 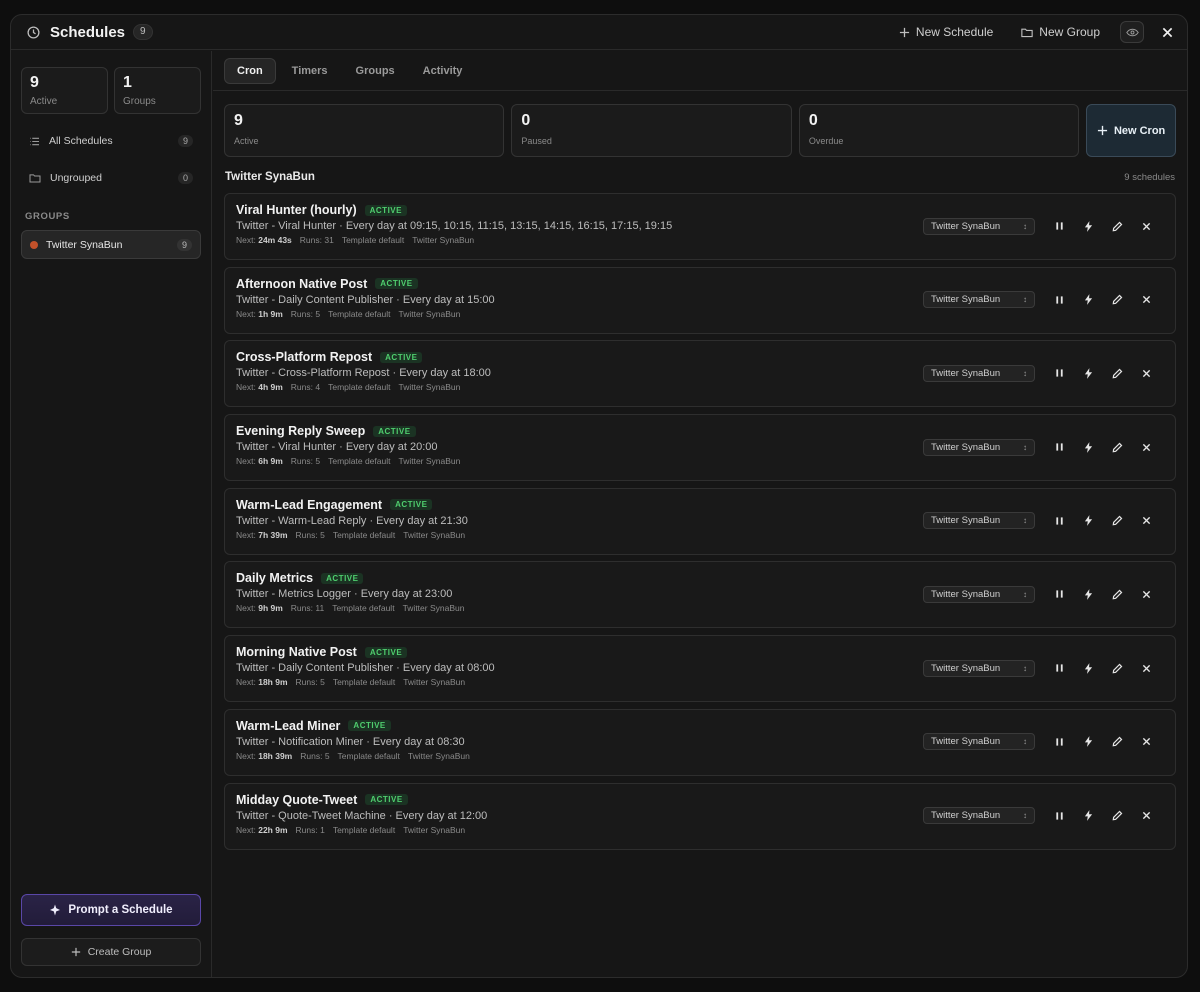 I want to click on tab-groups: Groups, so click(x=375, y=71).